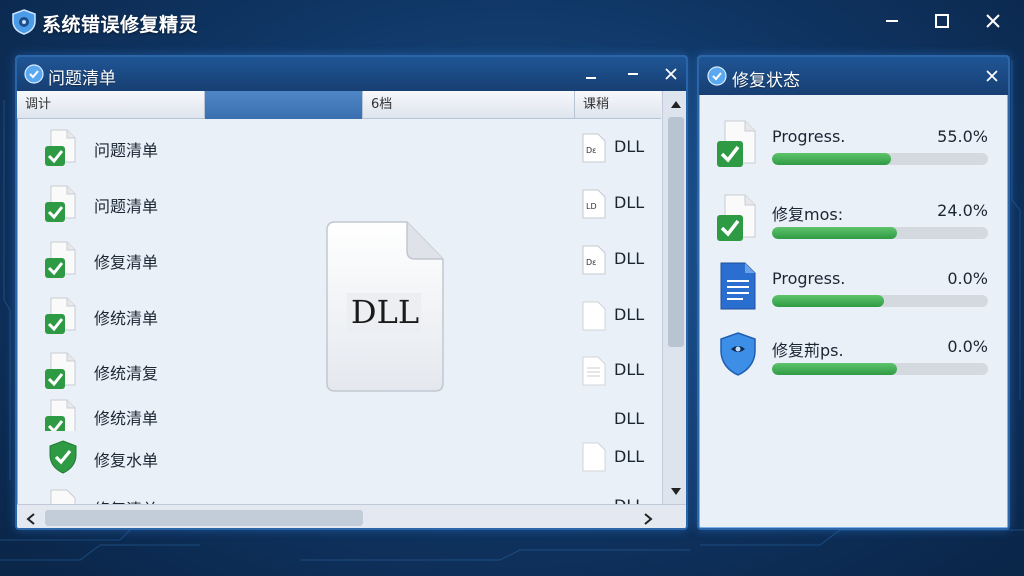 The width and height of the screenshot is (1024, 576). I want to click on status-panel-header: 修复状态, so click(853, 76).